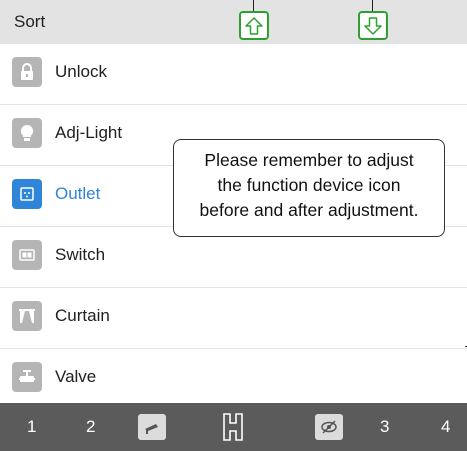  I want to click on list-item-curtain: Curtain, so click(233, 318).